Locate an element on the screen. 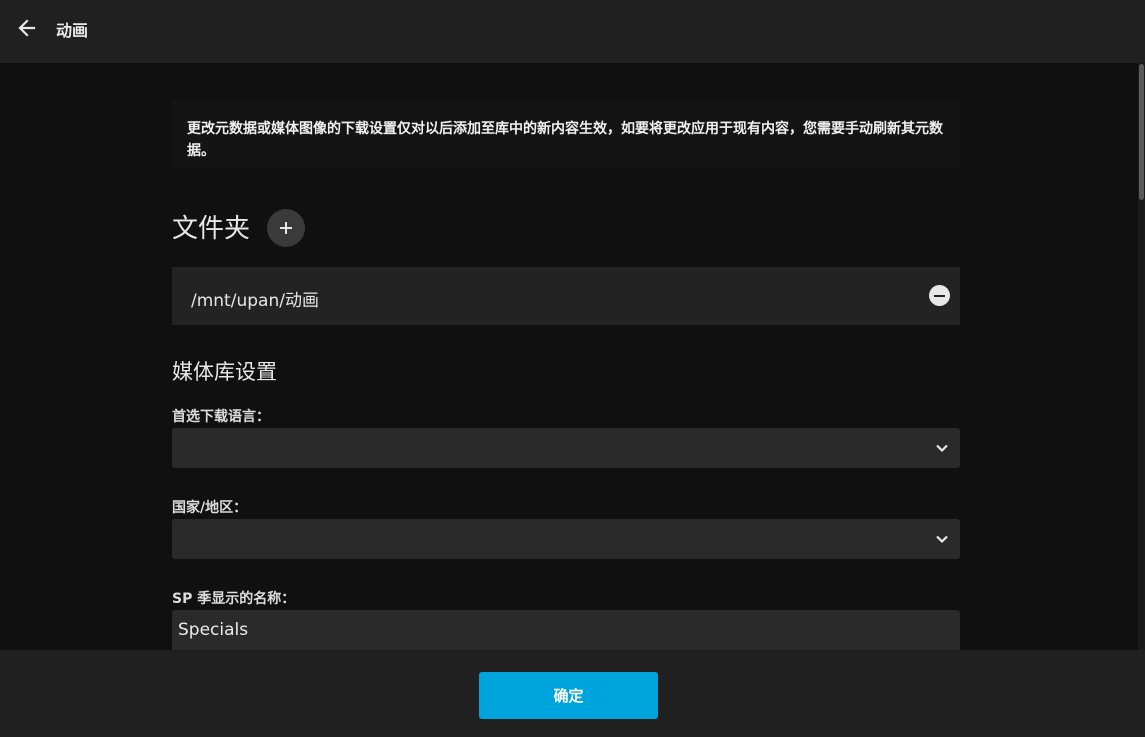  specials-name-input is located at coordinates (566, 630).